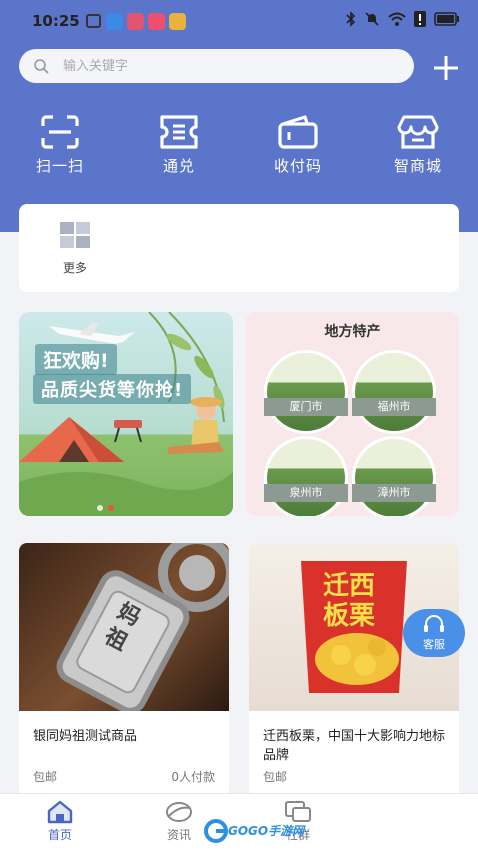 This screenshot has height=850, width=478. I want to click on city-label: 泉州市, so click(306, 493).